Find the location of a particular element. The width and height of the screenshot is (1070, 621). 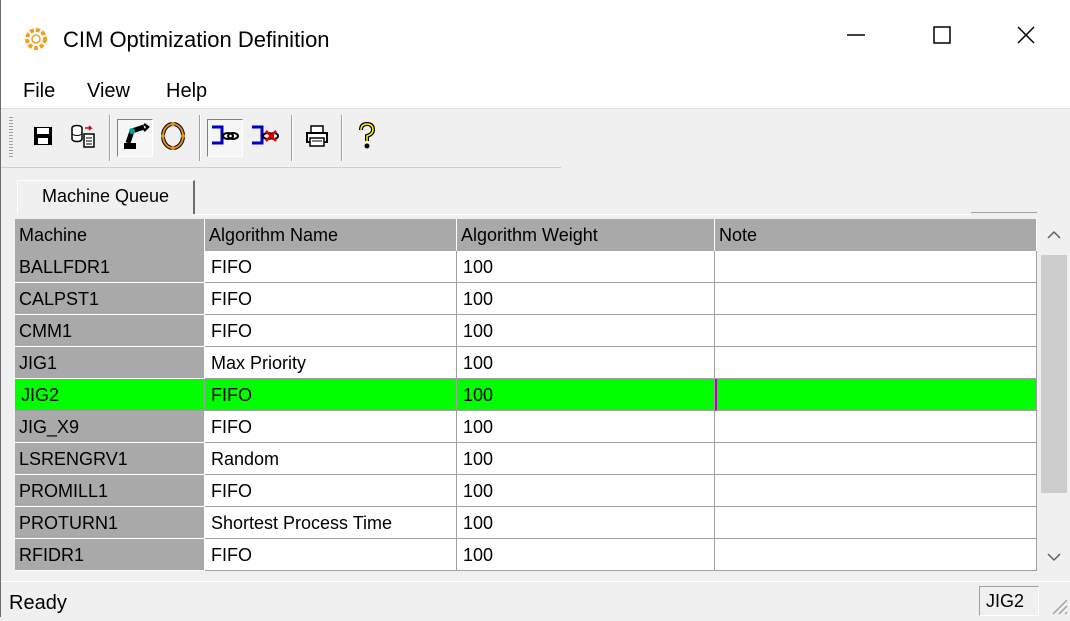

unlink-icon is located at coordinates (265, 138).